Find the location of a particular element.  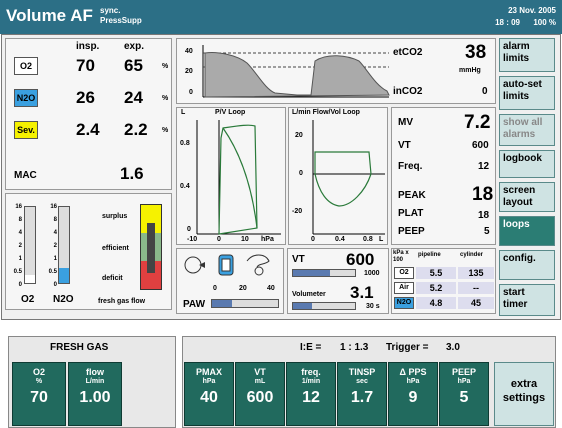

setting-3-button: TINSP sec 1.7 is located at coordinates (362, 394).